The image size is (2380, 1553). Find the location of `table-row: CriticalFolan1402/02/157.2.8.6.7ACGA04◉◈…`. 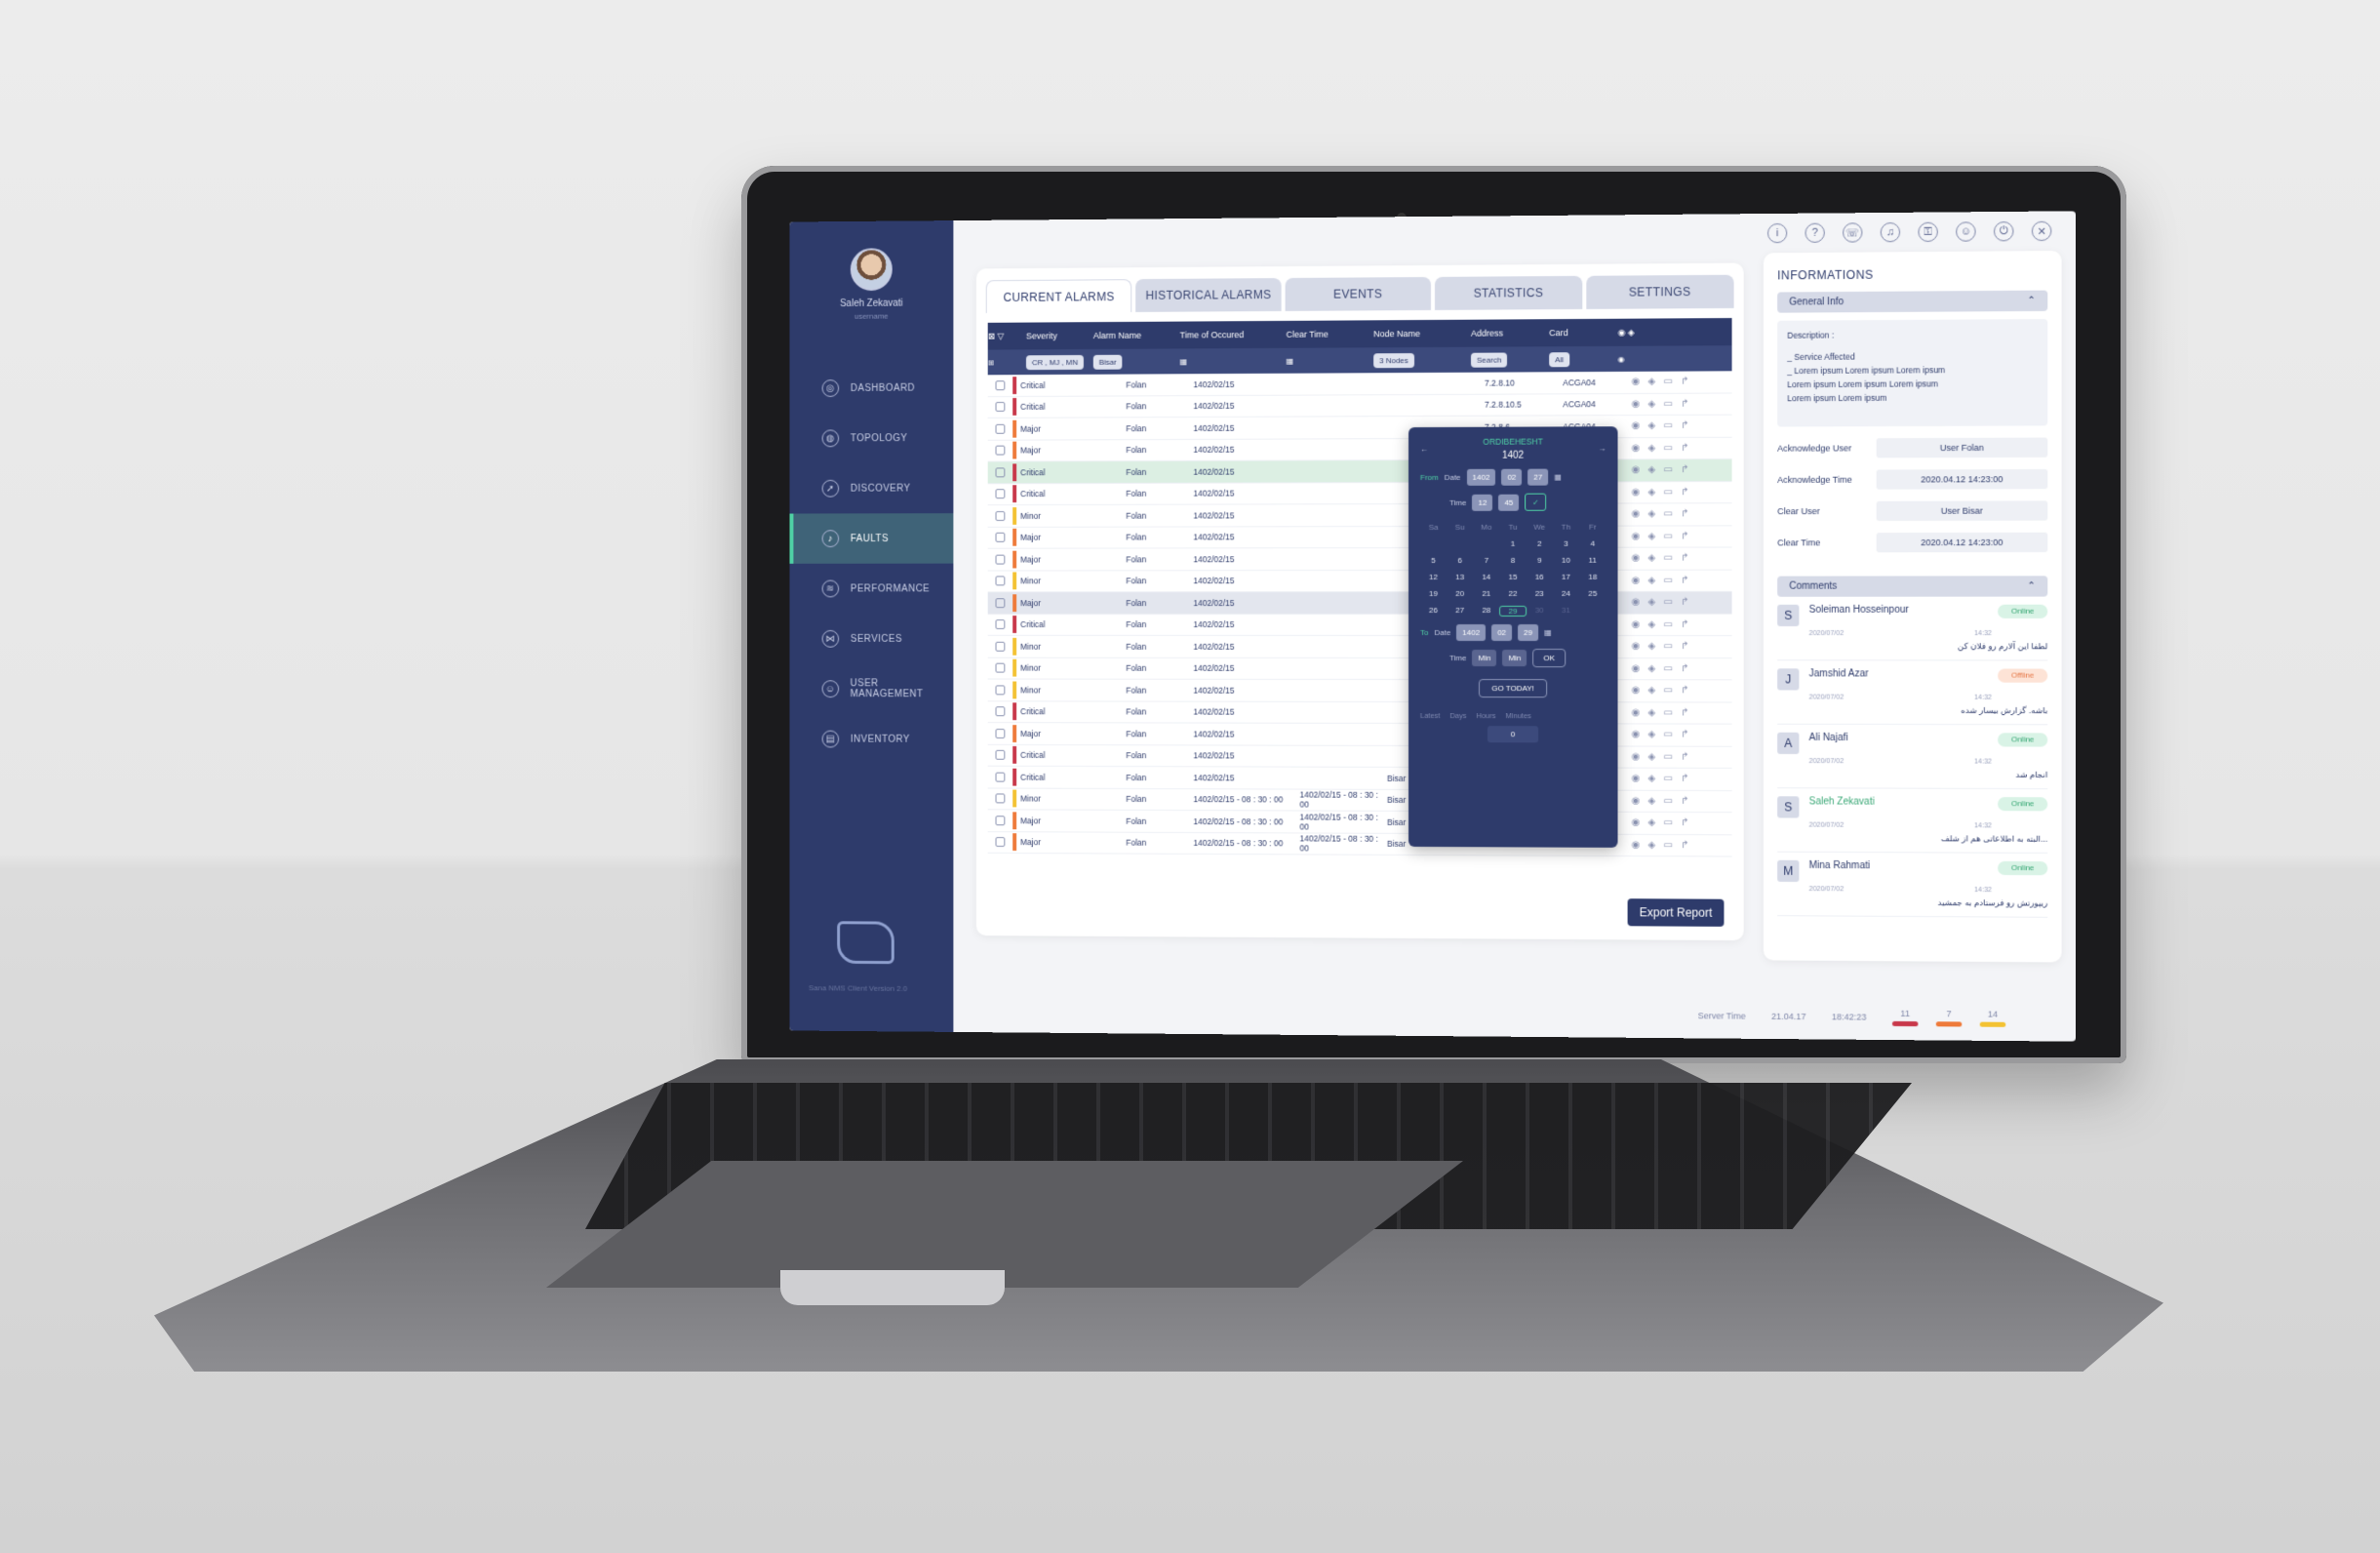

table-row: CriticalFolan1402/02/157.2.8.6.7ACGA04◉◈… is located at coordinates (1360, 713).